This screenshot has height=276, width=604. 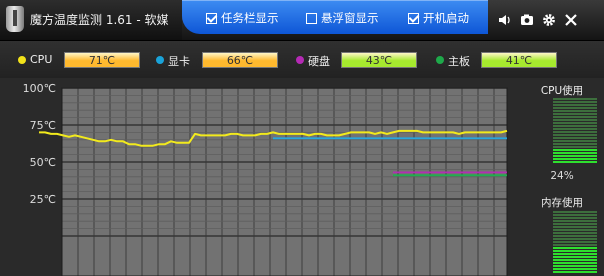 I want to click on sensor-cpu: CPU 71℃, so click(x=82, y=60).